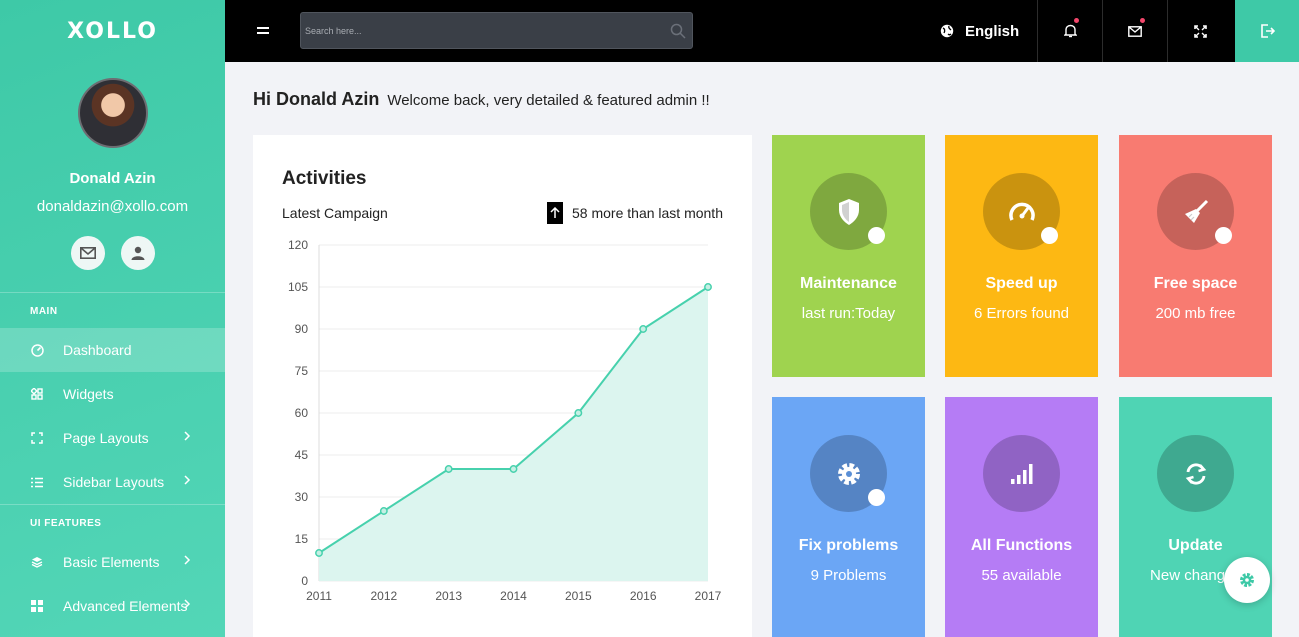  I want to click on message-dot, so click(1142, 20).